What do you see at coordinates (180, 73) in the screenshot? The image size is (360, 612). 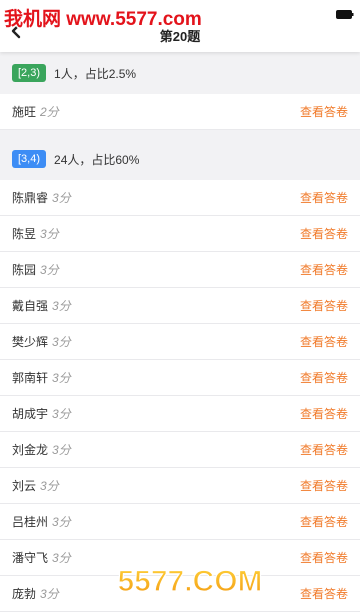 I see `group-header: [2,3) 1人，占比2.5%` at bounding box center [180, 73].